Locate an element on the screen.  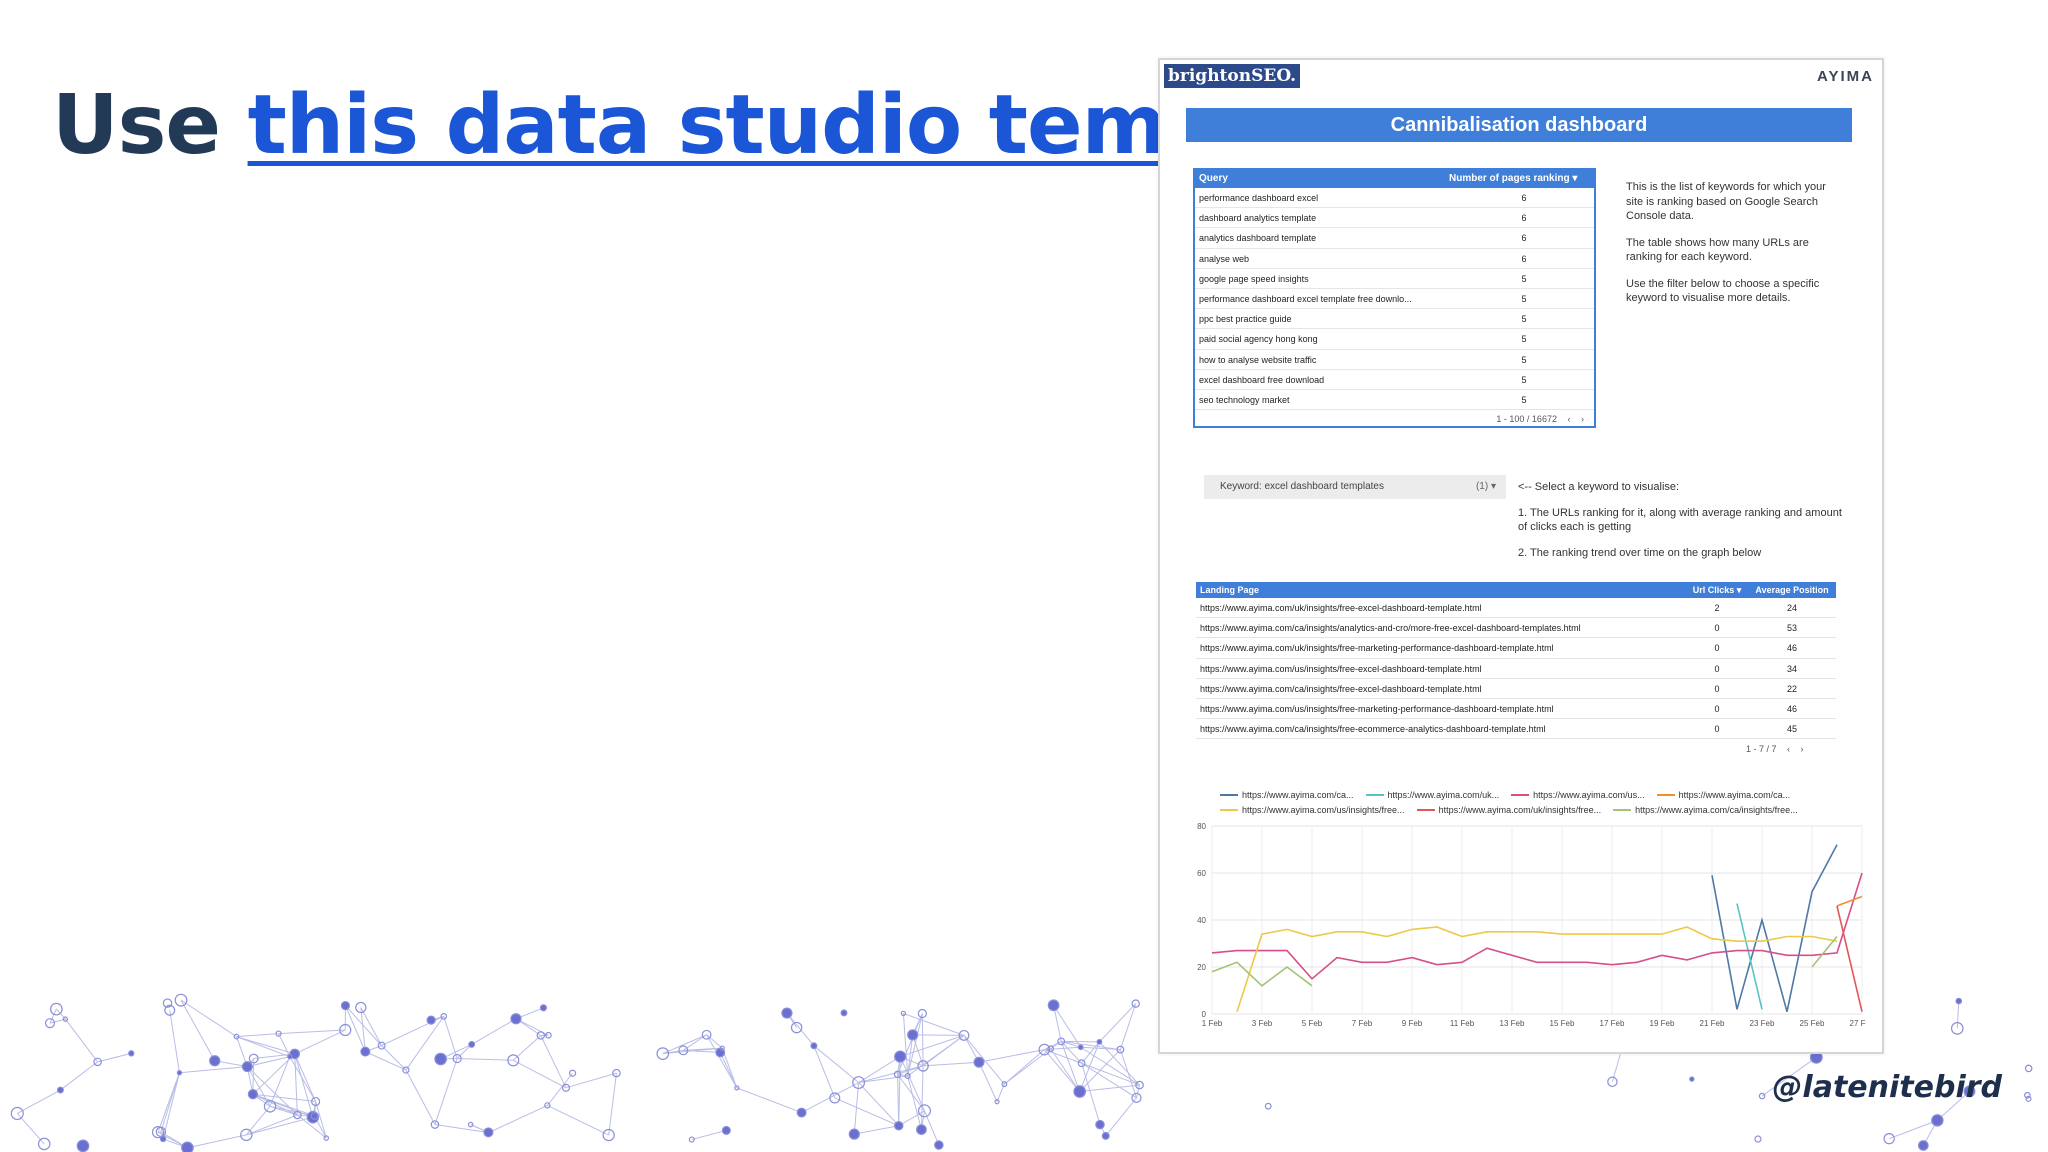
average-position-cell: 46 is located at coordinates (1791, 648).